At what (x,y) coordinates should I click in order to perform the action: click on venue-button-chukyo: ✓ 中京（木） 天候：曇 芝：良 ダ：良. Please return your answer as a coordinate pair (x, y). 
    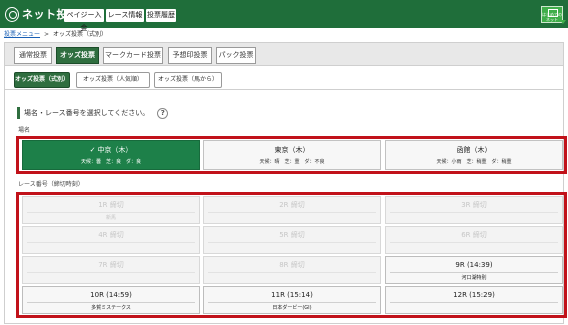
    Looking at the image, I should click on (111, 155).